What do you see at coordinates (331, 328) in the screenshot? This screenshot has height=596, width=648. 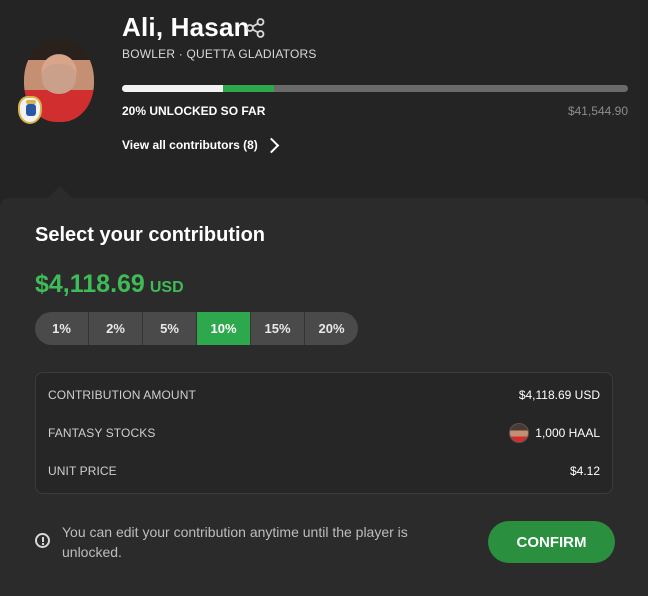 I see `percentage-option-20pct: 20%` at bounding box center [331, 328].